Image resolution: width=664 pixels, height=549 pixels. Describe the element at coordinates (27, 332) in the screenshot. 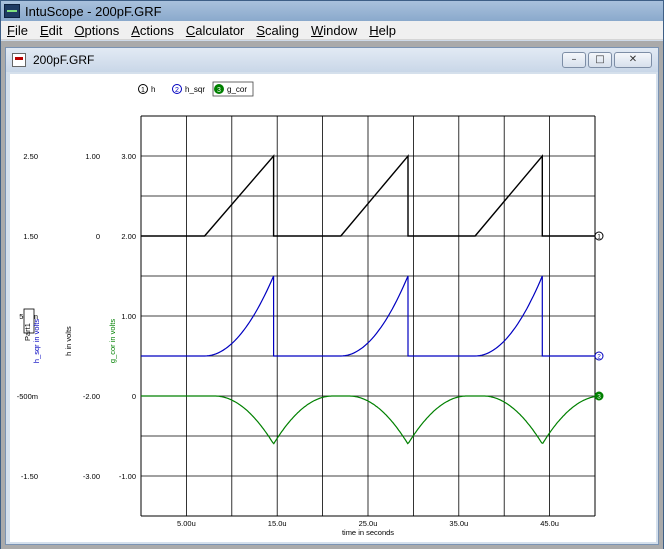

I see `axis-tag-label: Part1` at that location.